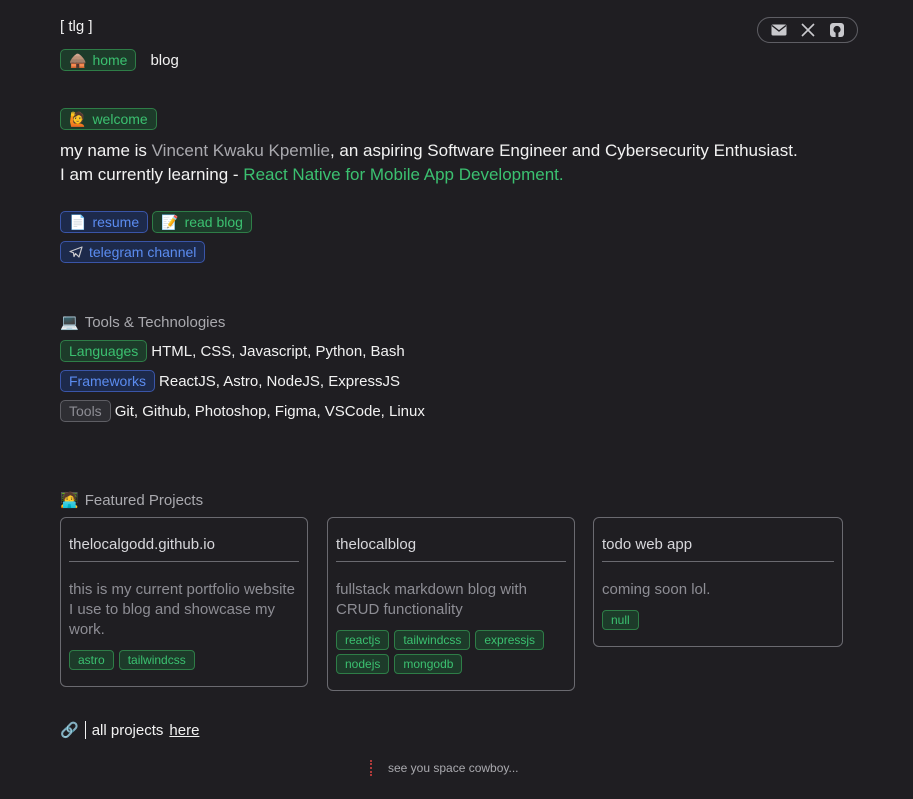 This screenshot has height=799, width=913. I want to click on project-tag: null, so click(620, 620).